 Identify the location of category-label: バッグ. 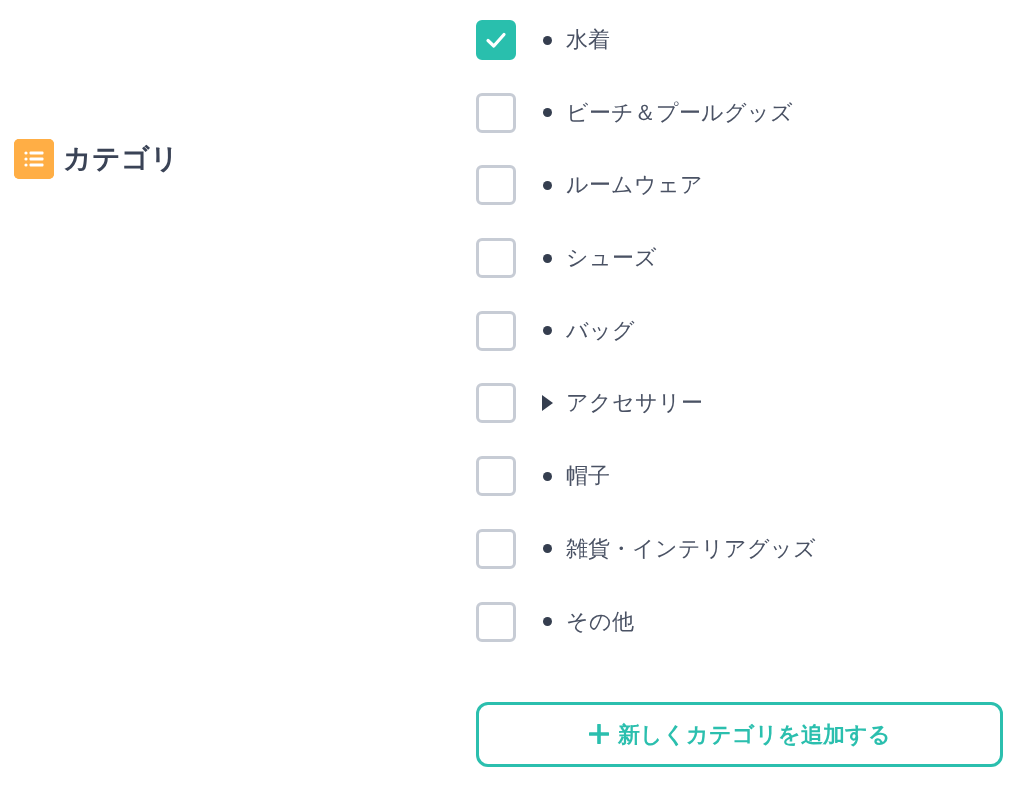
(600, 330).